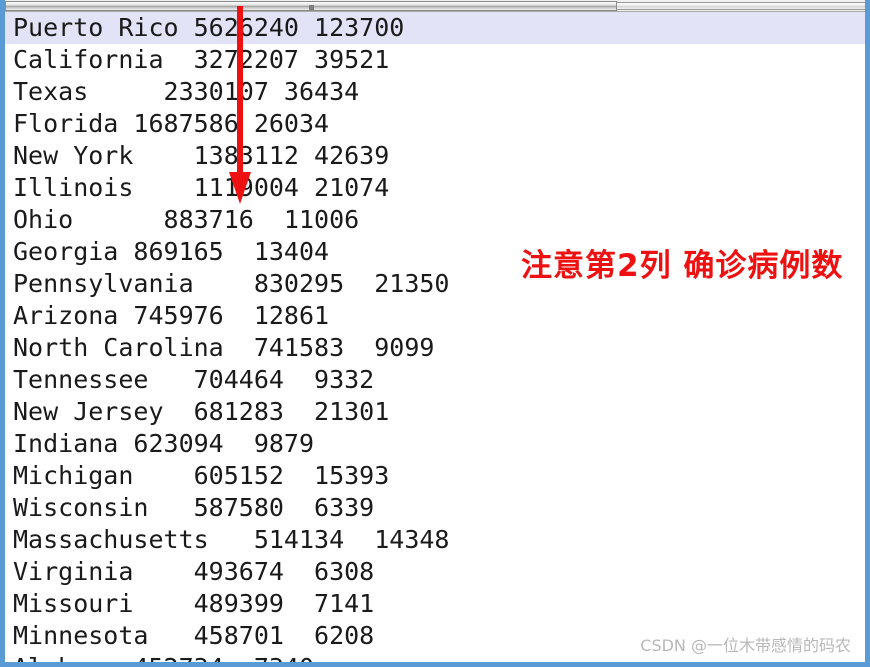 This screenshot has width=870, height=667. What do you see at coordinates (435, 412) in the screenshot?
I see `console-row: New Jersey 681283 21301` at bounding box center [435, 412].